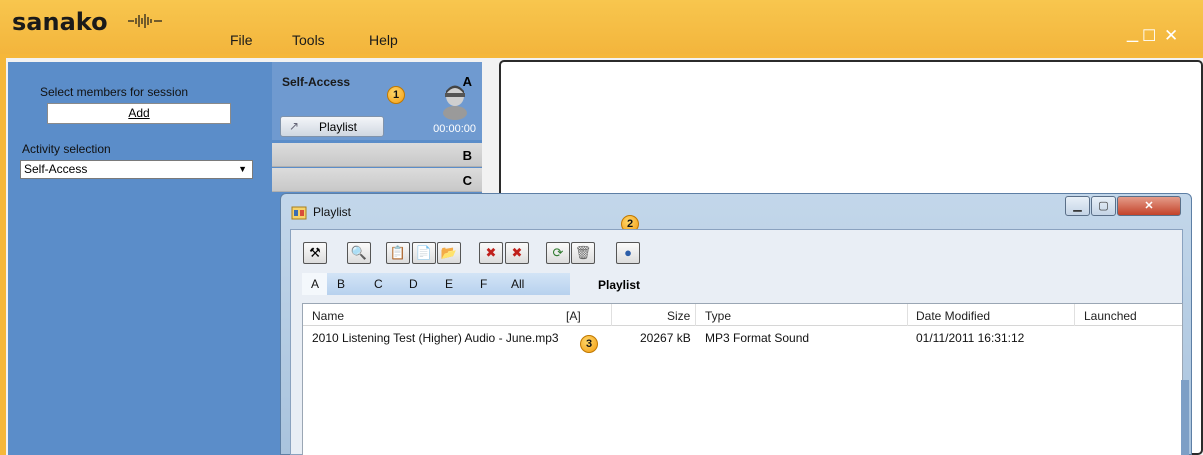 The image size is (1203, 455). What do you see at coordinates (396, 95) in the screenshot?
I see `callout-badge-1: 1` at bounding box center [396, 95].